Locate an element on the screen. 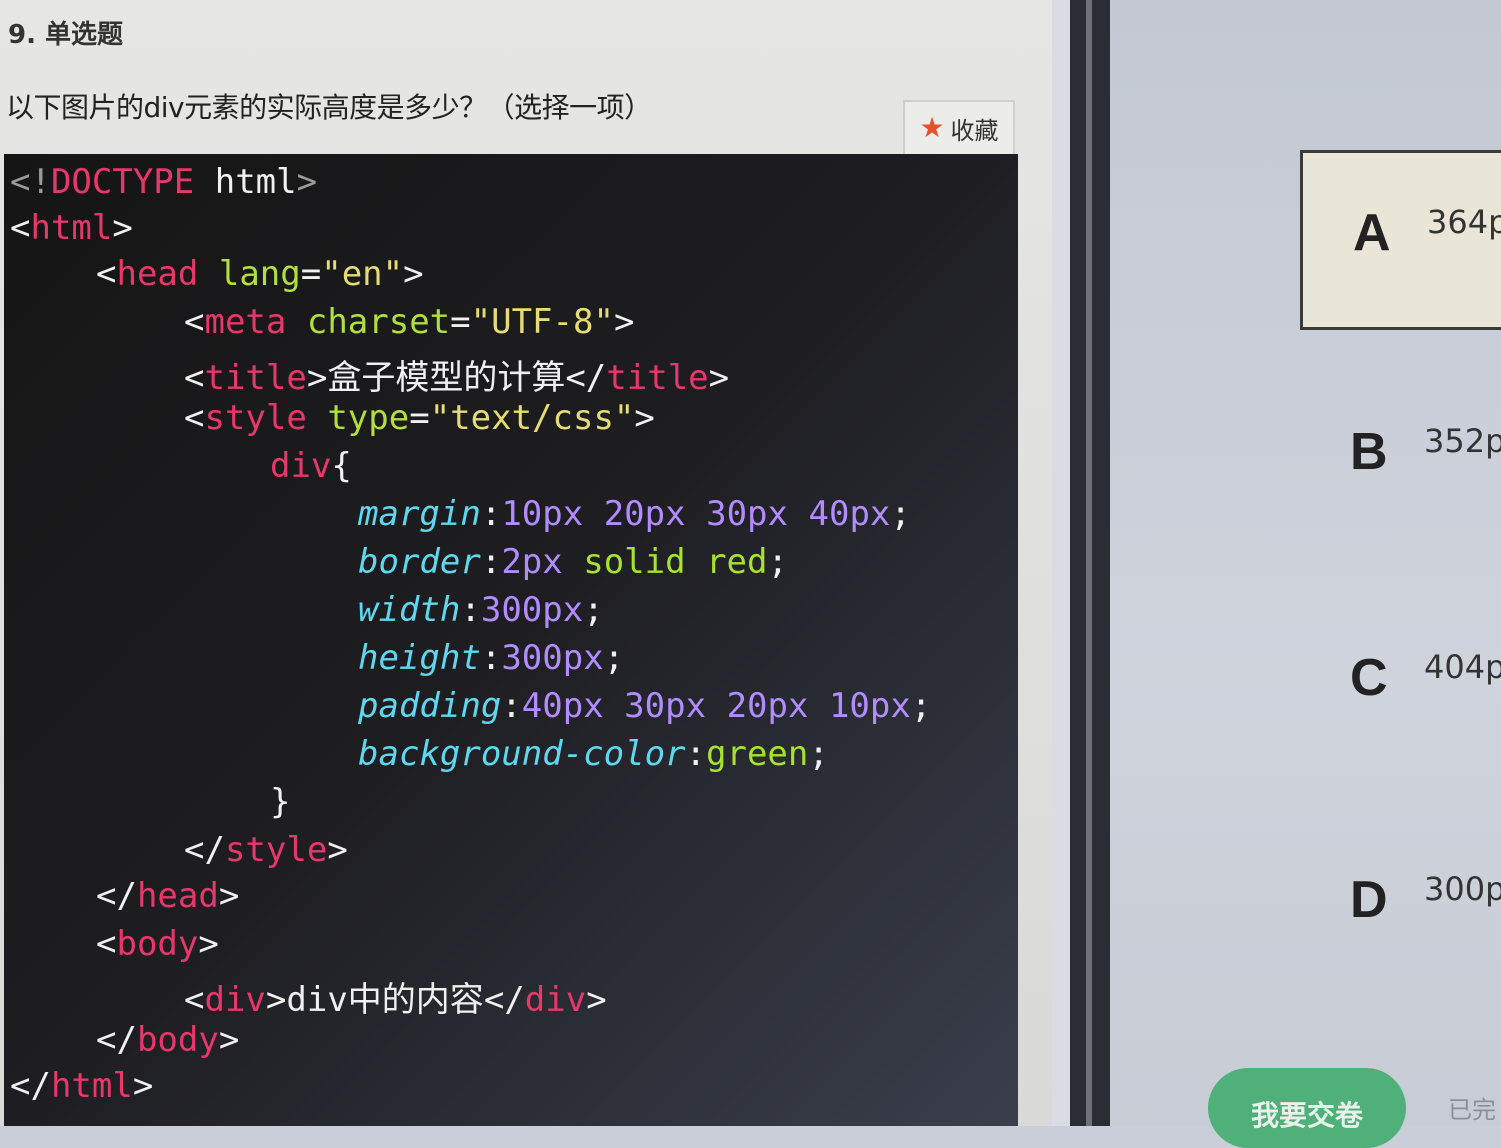 The width and height of the screenshot is (1501, 1148). option-d: D 300p is located at coordinates (1400, 910).